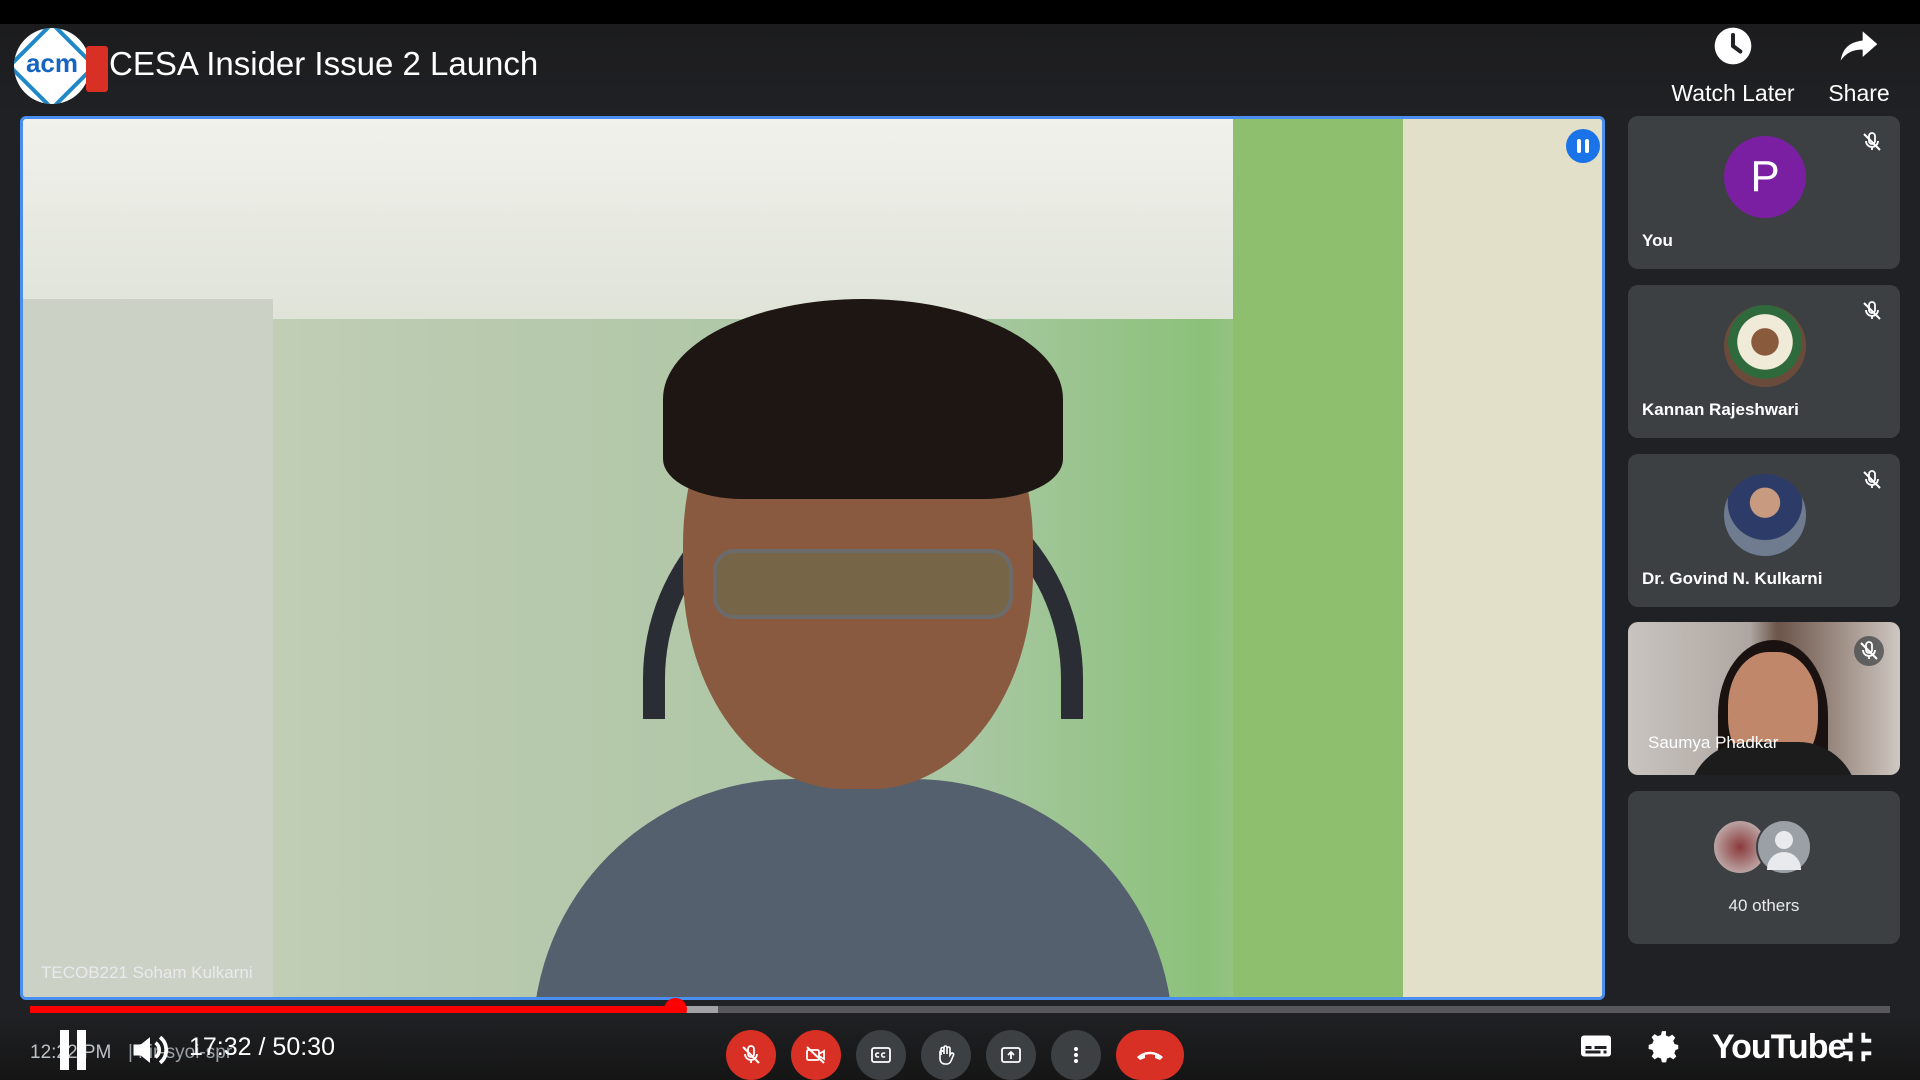 This screenshot has height=1080, width=1920. I want to click on duration: 50:30, so click(303, 1047).